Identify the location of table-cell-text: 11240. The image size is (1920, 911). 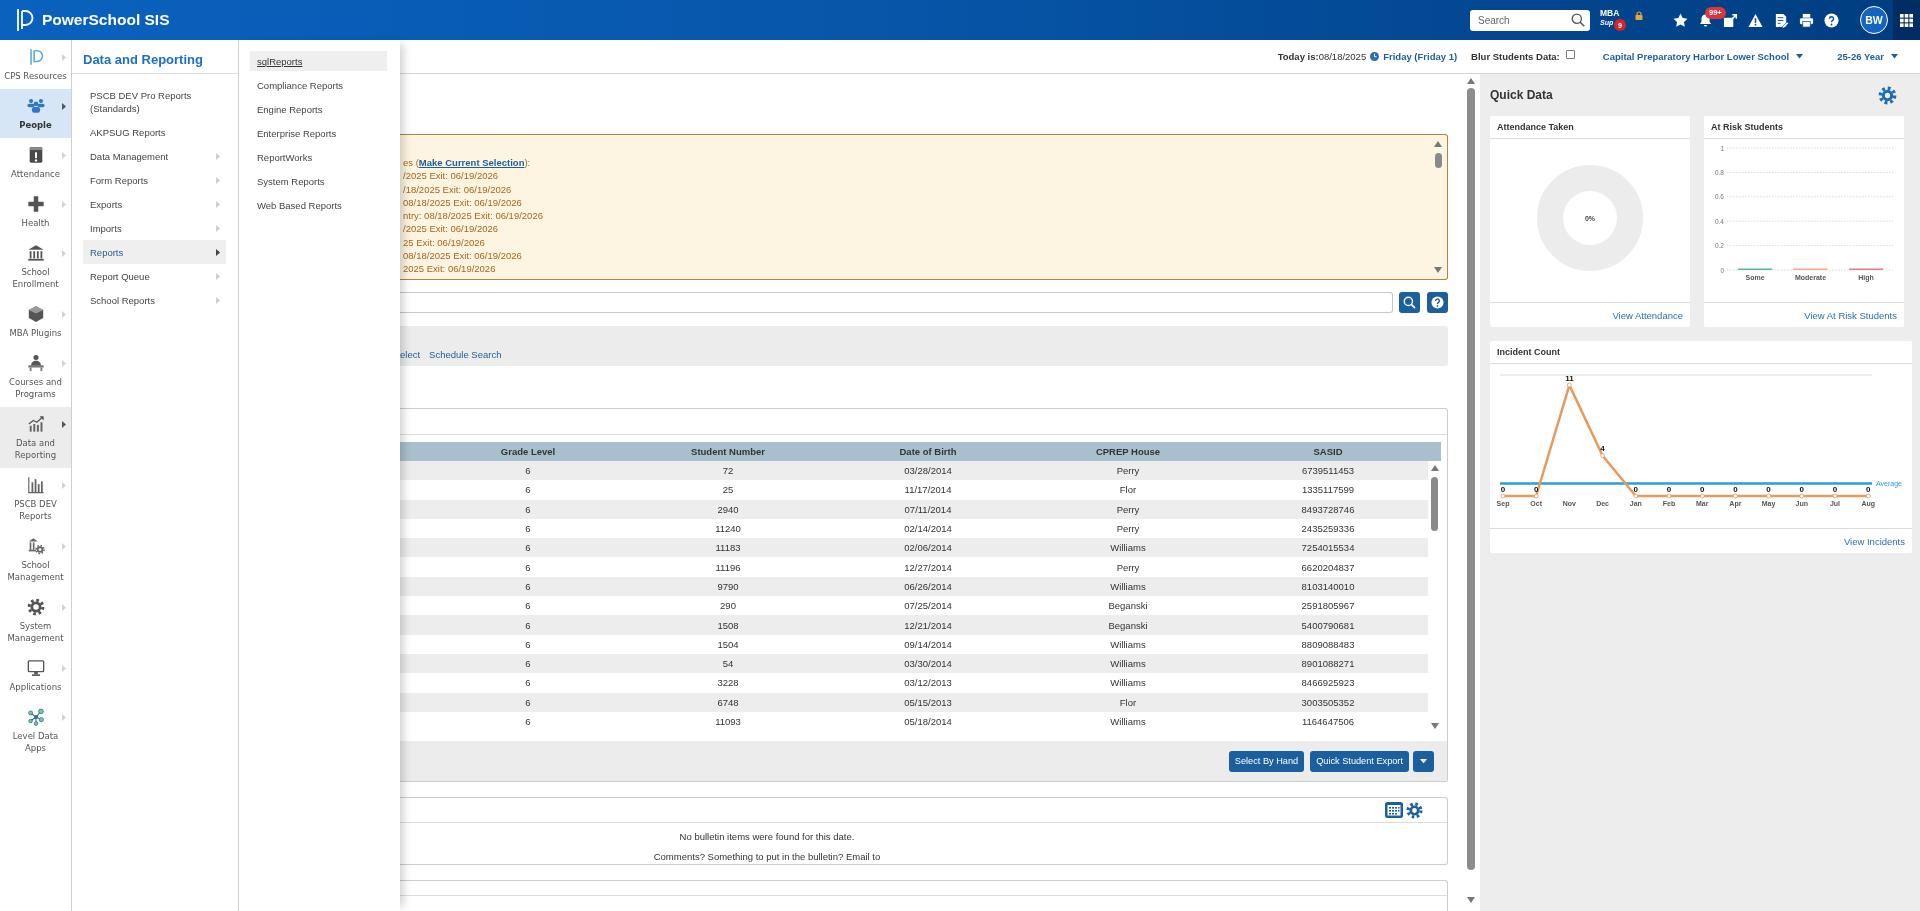
(728, 529).